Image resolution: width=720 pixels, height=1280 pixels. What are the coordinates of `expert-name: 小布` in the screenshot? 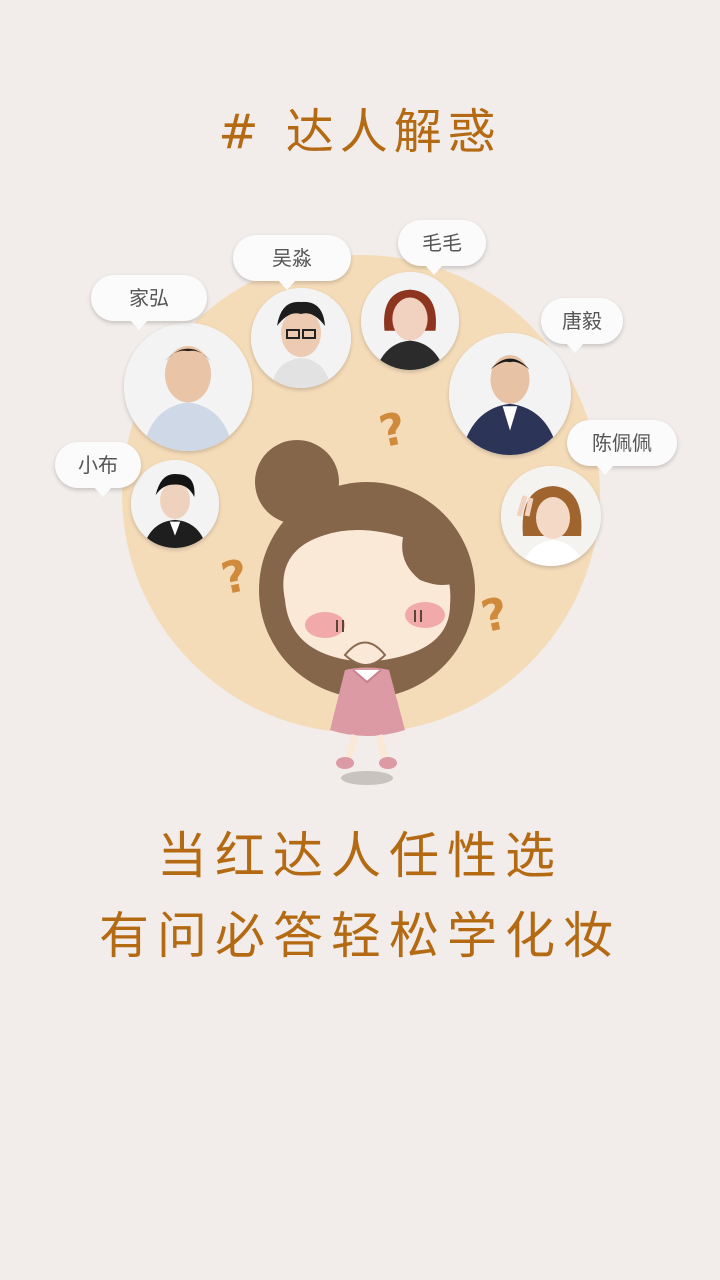 It's located at (98, 465).